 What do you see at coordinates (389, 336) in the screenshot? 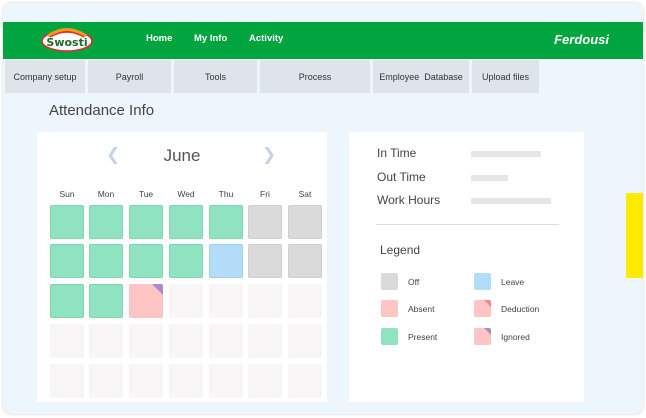
I see `legend-swatch-present` at bounding box center [389, 336].